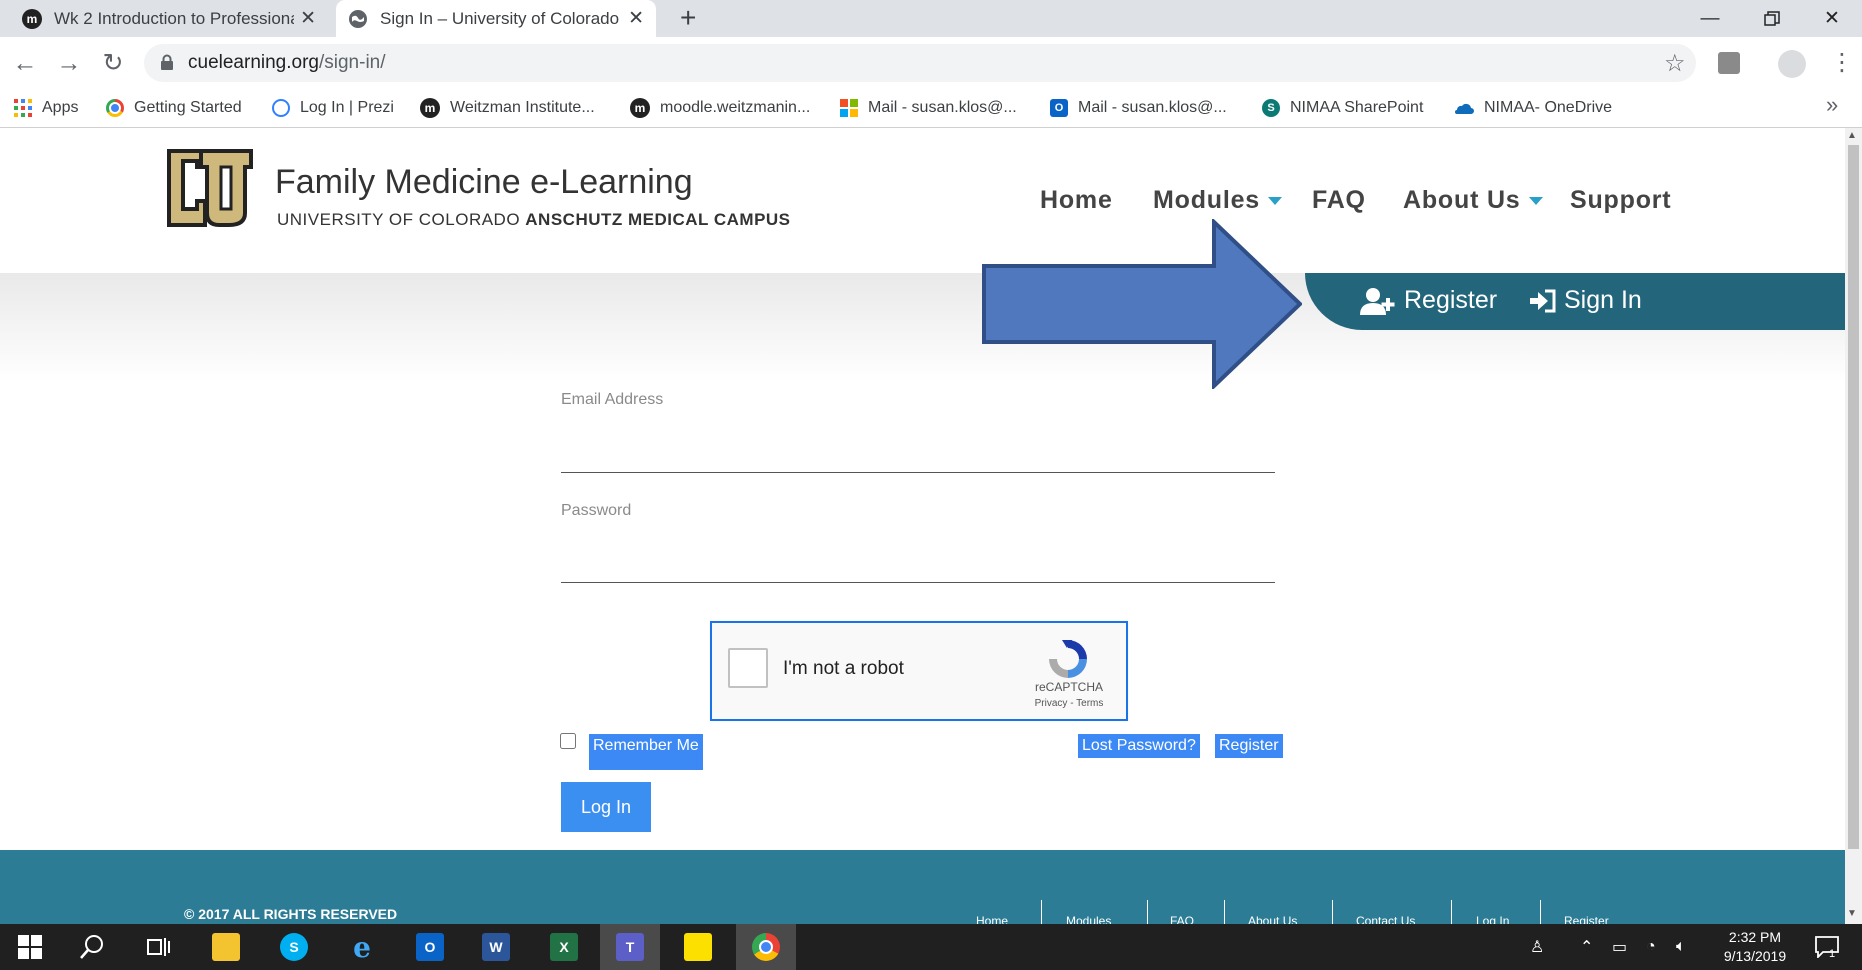 Image resolution: width=1862 pixels, height=970 pixels. I want to click on log-in-button: Log In, so click(606, 807).